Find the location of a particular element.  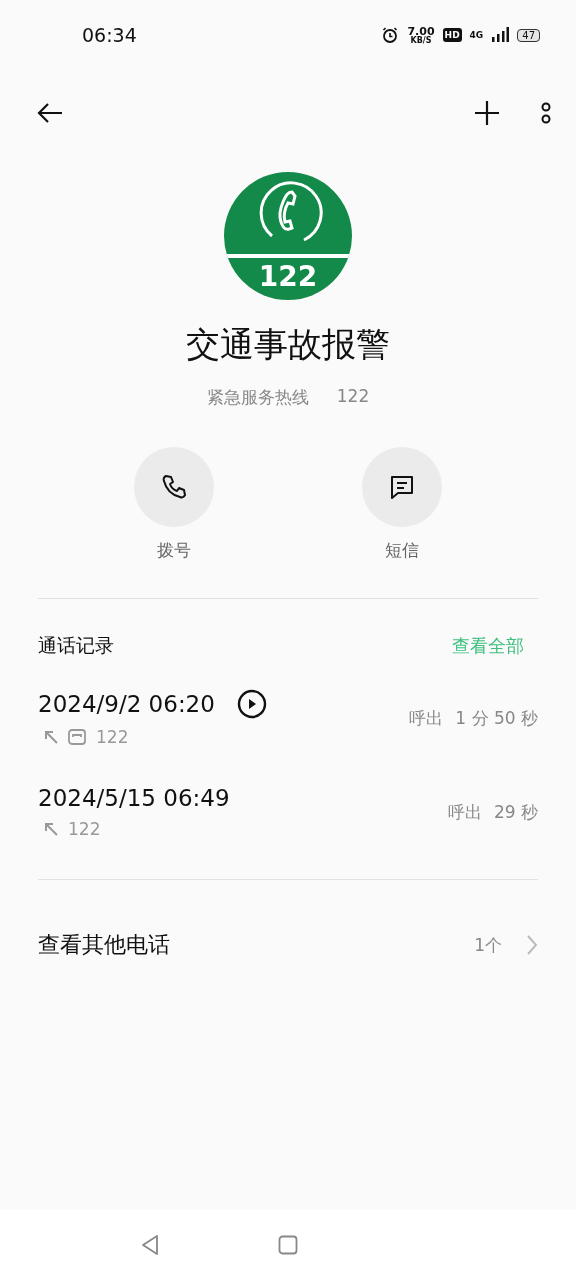

other-numbers-label: 查看其他电话 is located at coordinates (104, 945).